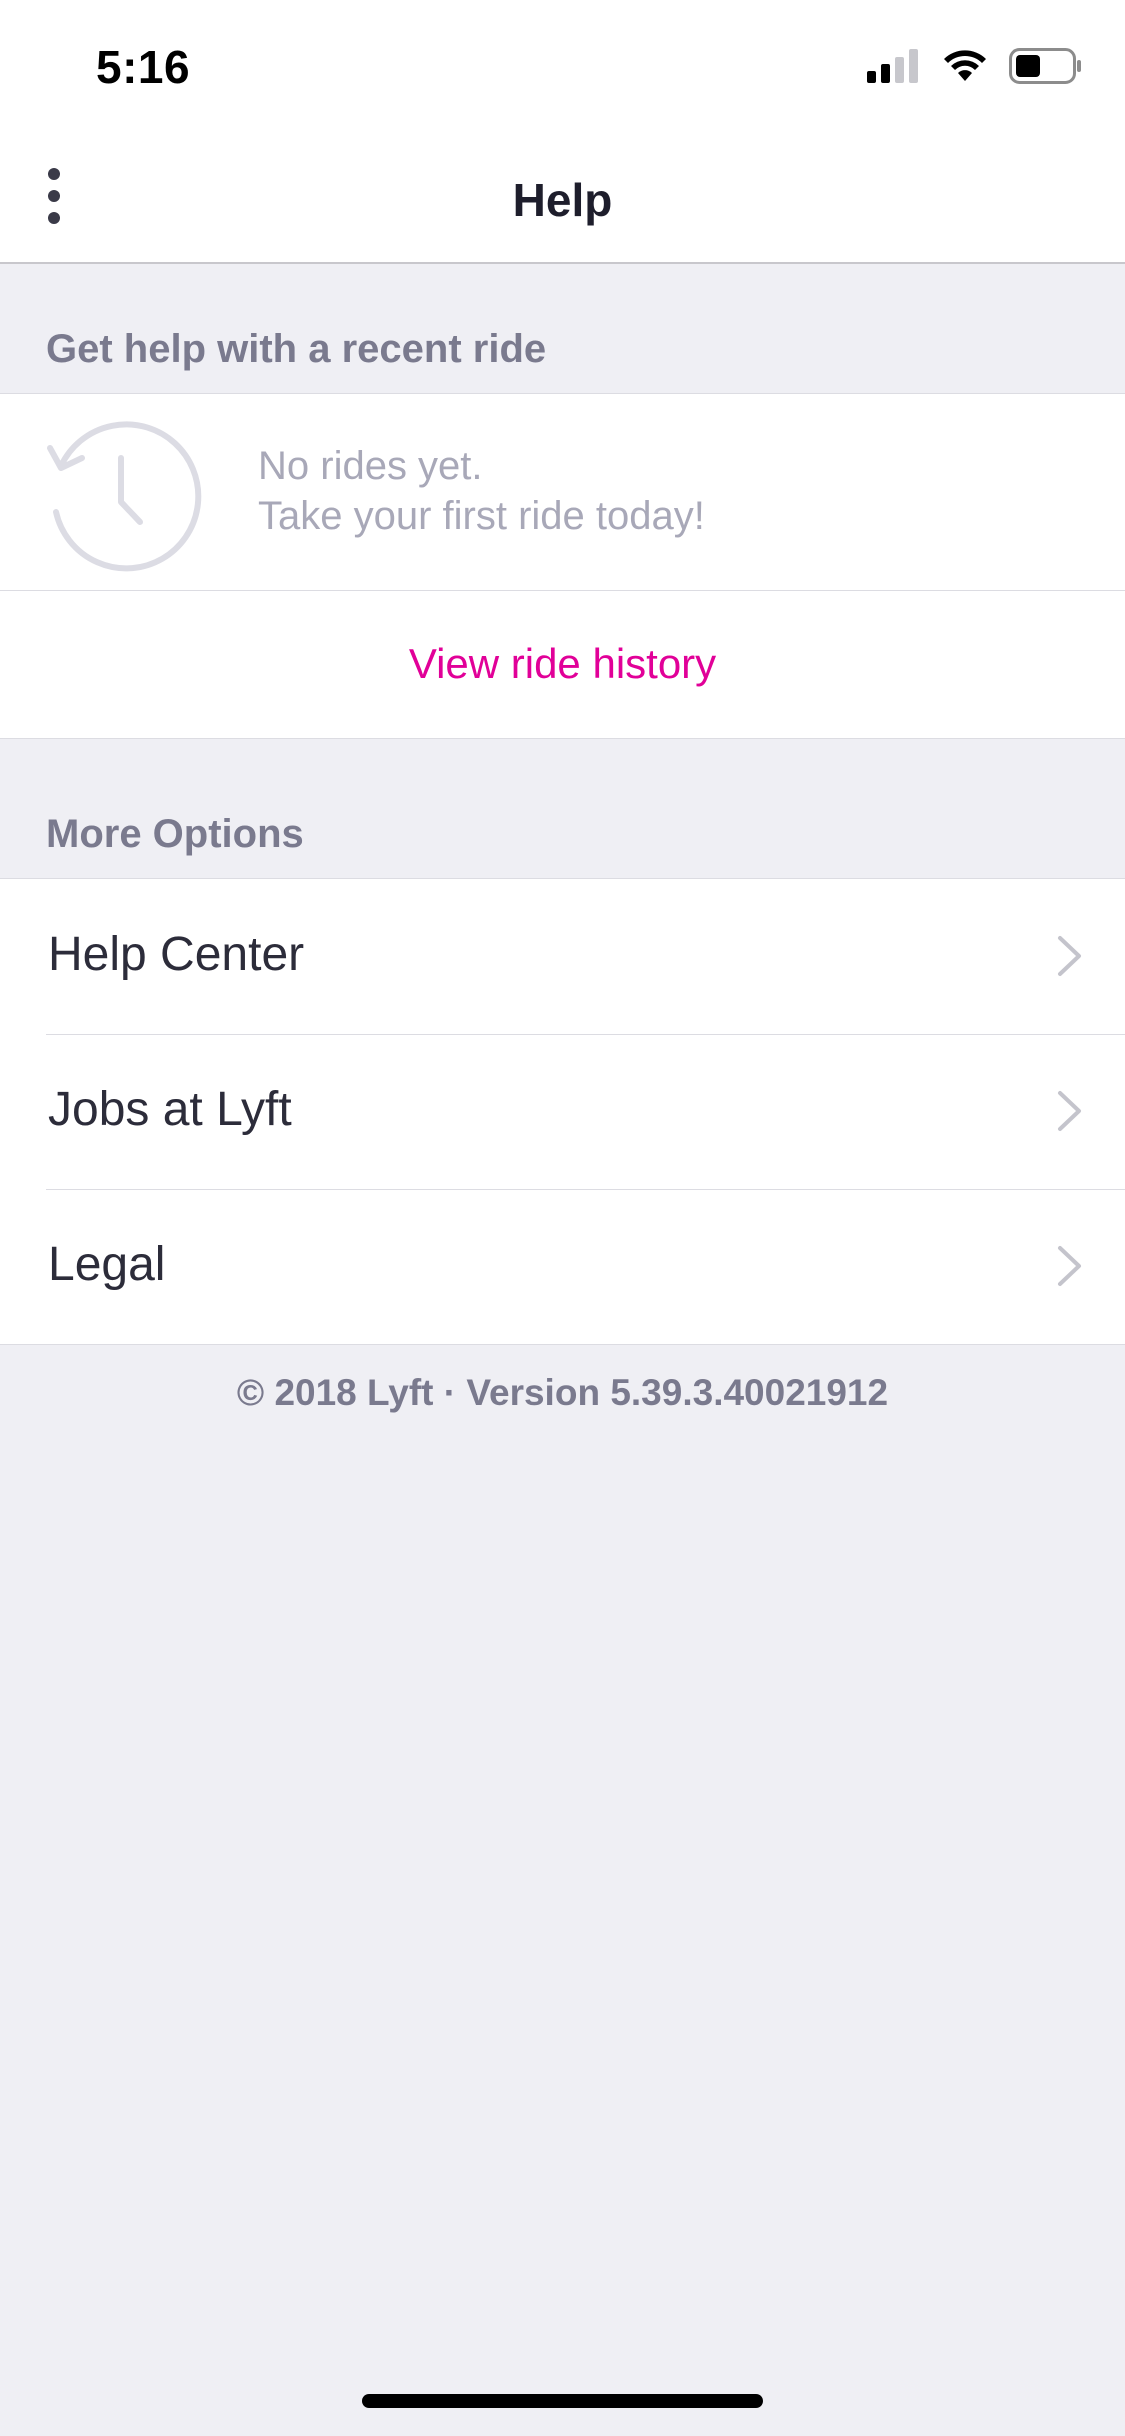 This screenshot has width=1125, height=2436. What do you see at coordinates (107, 1264) in the screenshot?
I see `legal-label: Legal` at bounding box center [107, 1264].